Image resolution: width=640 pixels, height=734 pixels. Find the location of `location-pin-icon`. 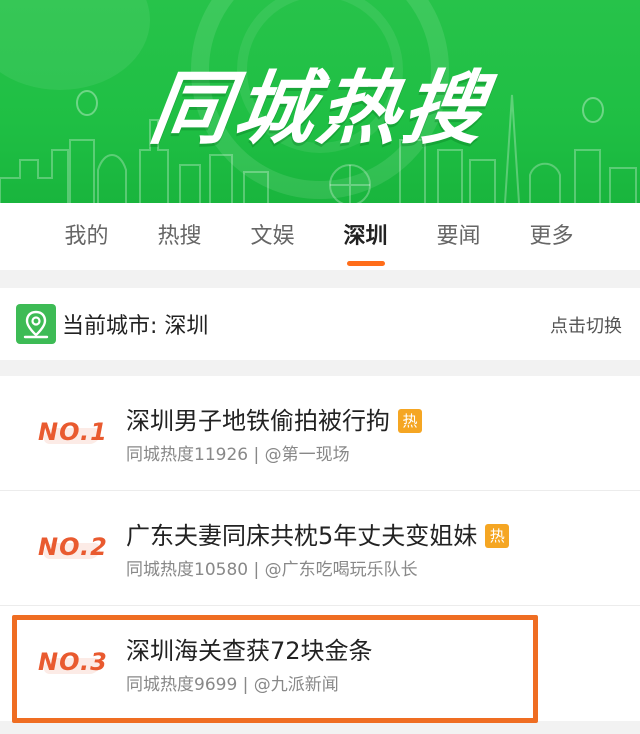

location-pin-icon is located at coordinates (36, 324).